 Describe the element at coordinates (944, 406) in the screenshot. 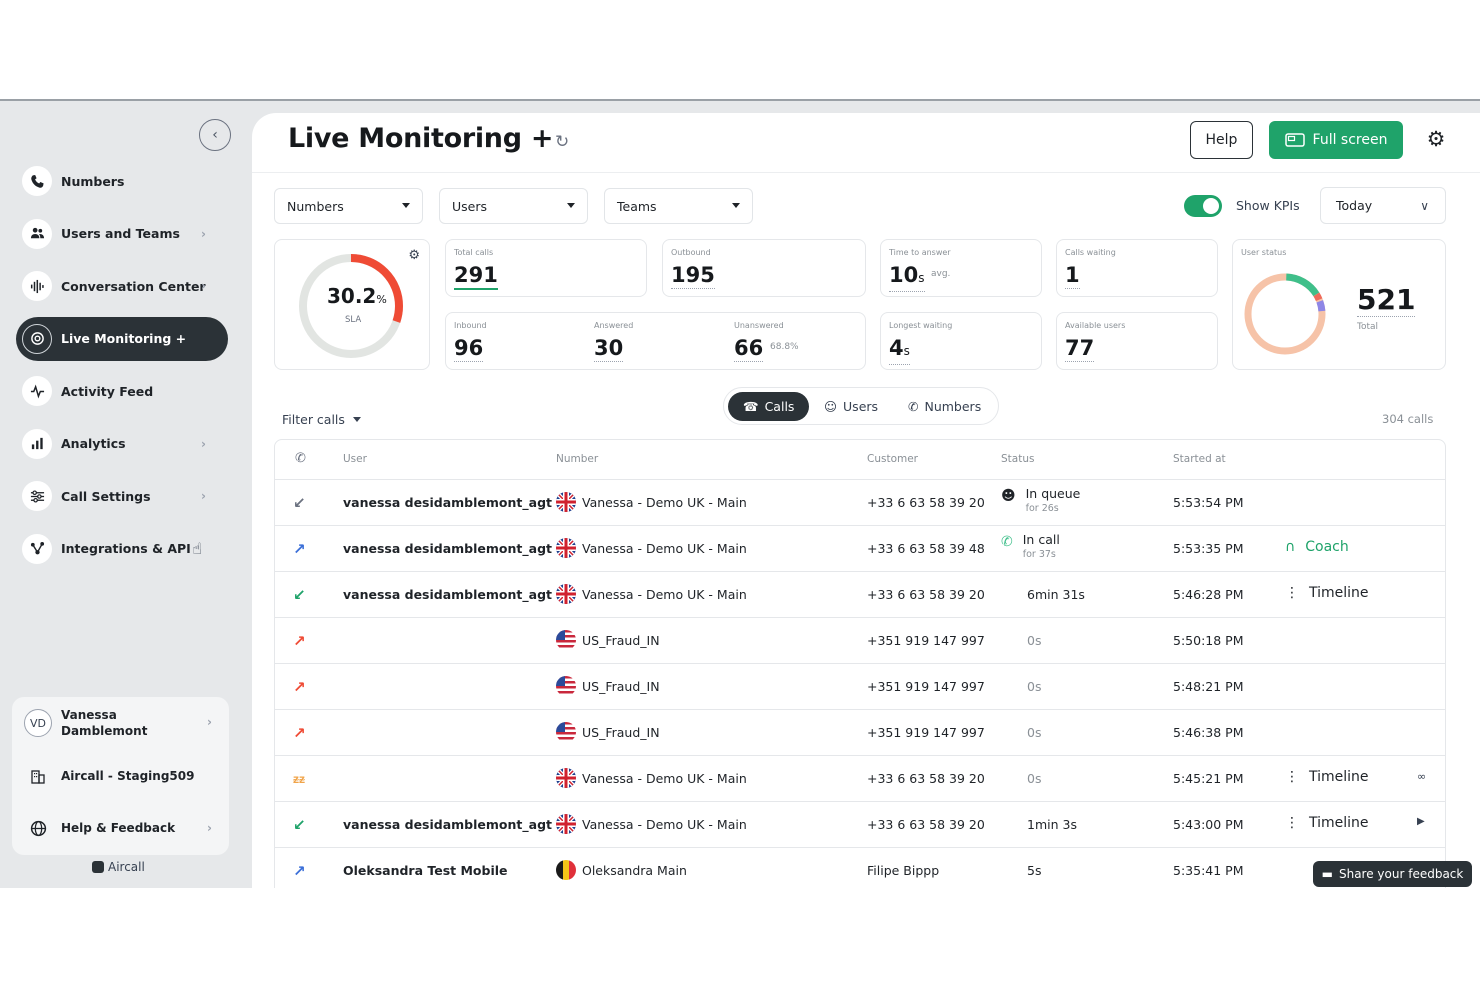

I see `tab-numbers: ✆ Numbers` at that location.